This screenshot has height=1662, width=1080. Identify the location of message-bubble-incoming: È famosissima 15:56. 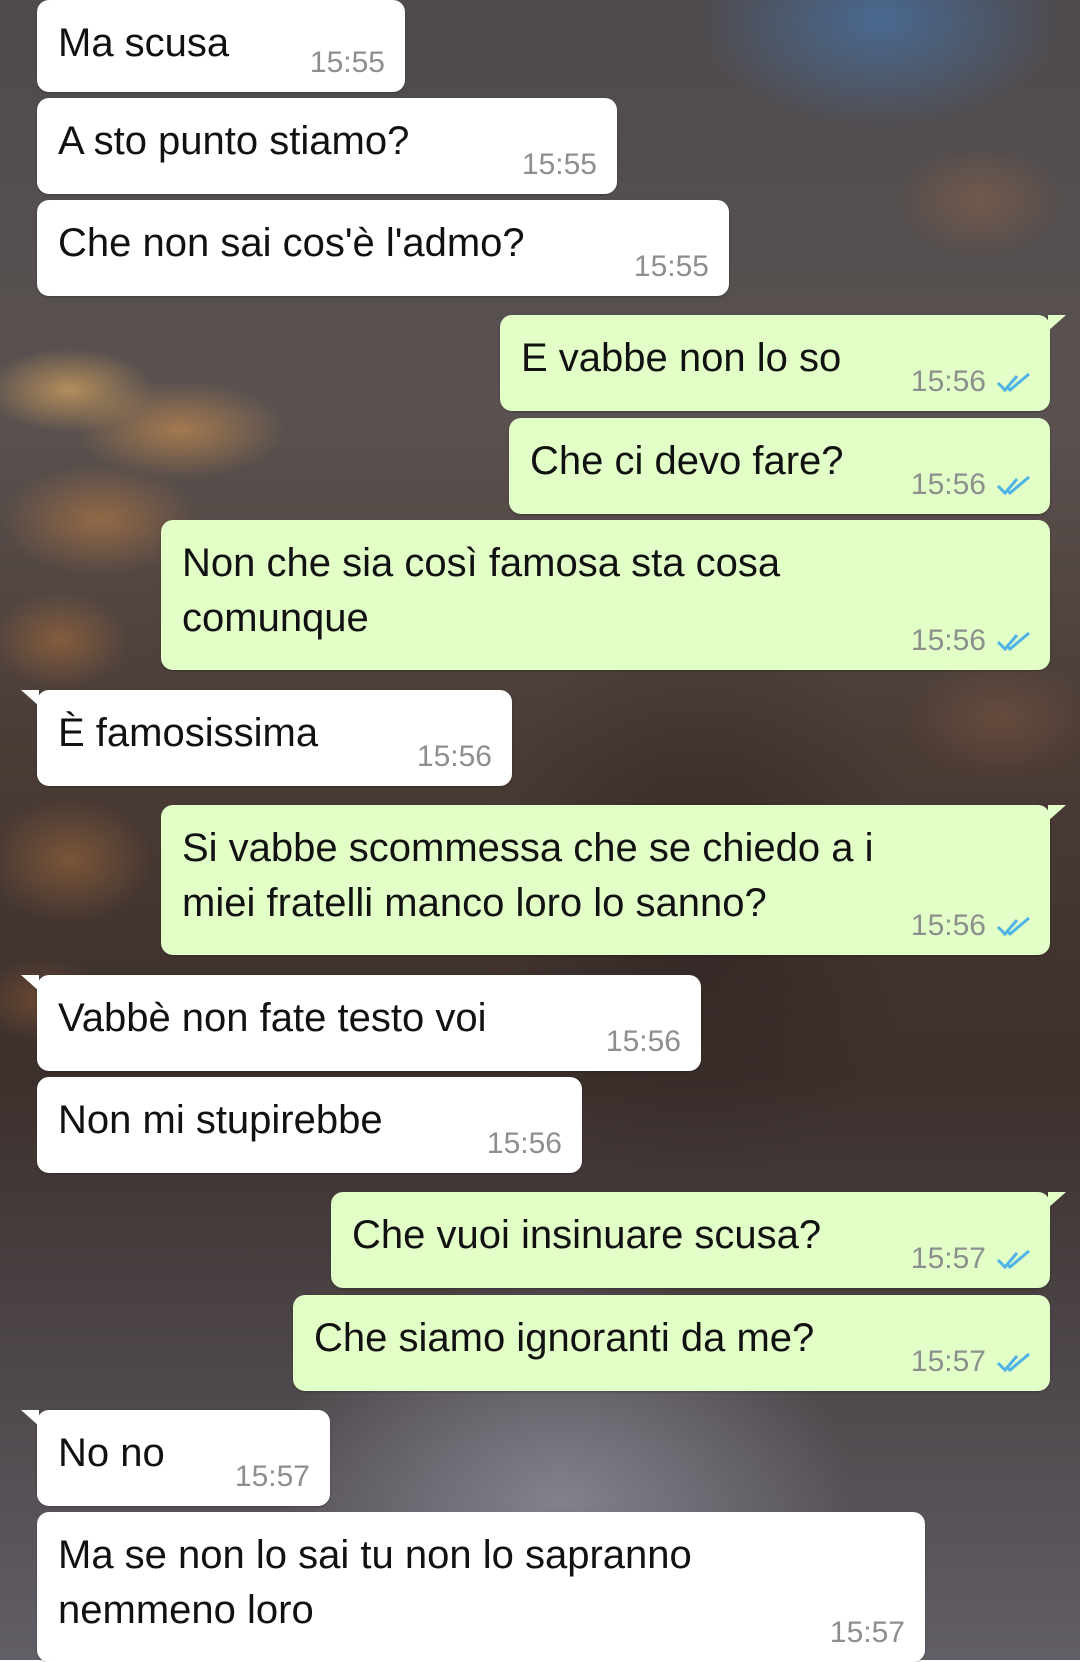
(266, 738).